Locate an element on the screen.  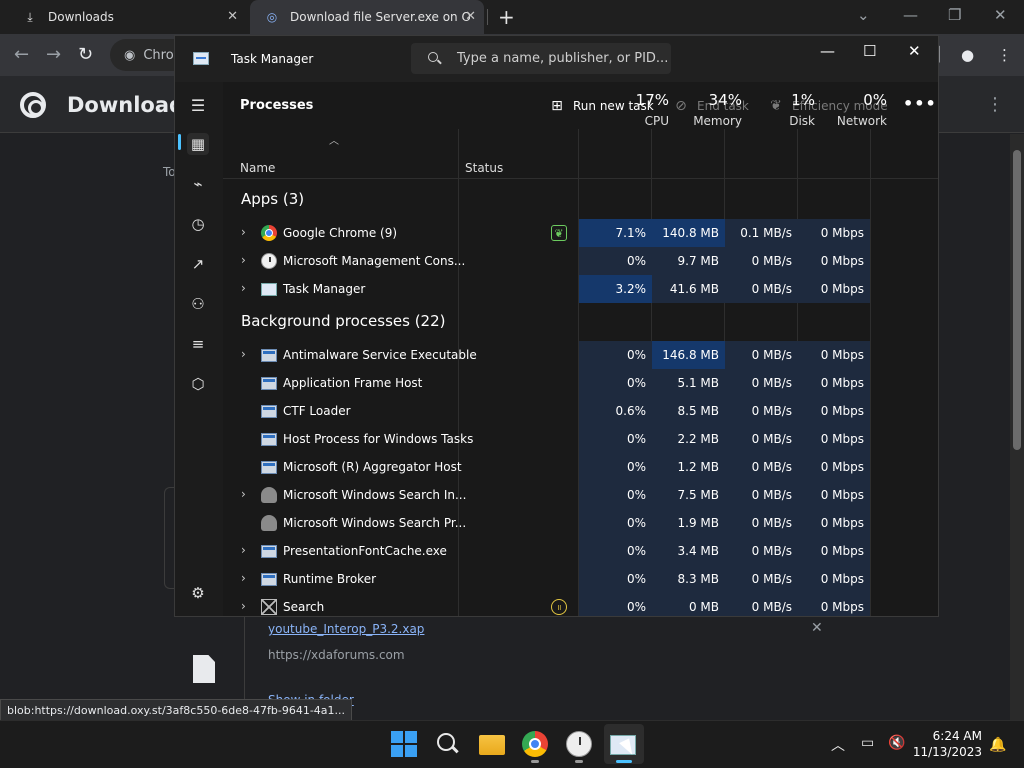
efficiency-leaf-icon: ❦ is located at coordinates (559, 233).